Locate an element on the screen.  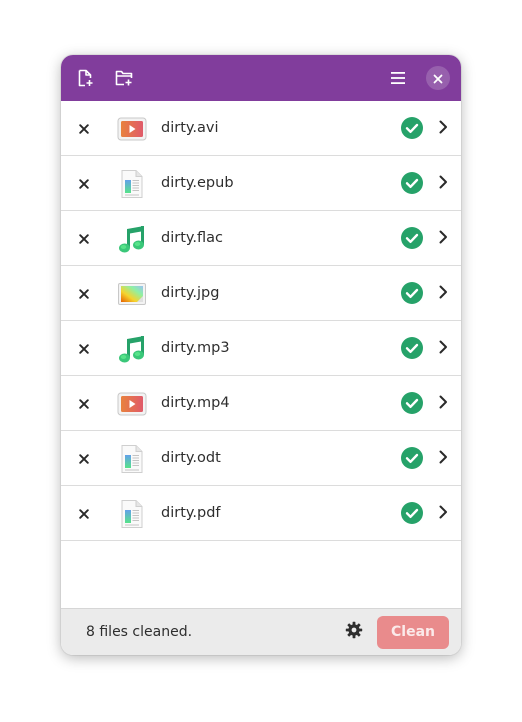
gear-icon is located at coordinates (354, 632).